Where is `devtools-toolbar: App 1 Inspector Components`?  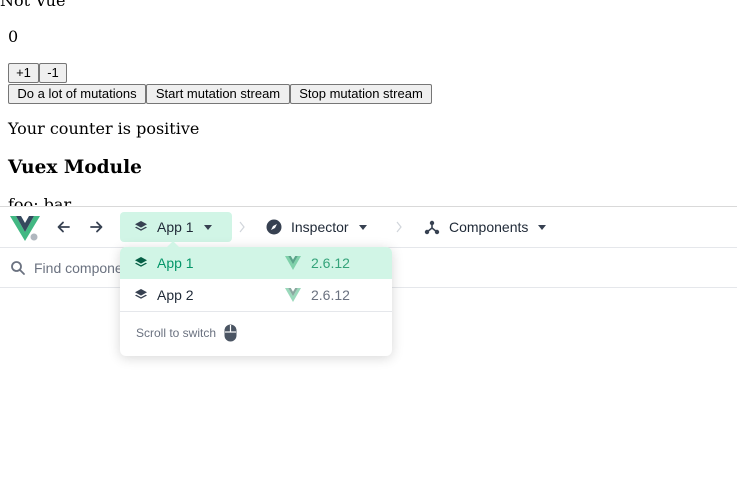 devtools-toolbar: App 1 Inspector Components is located at coordinates (368, 227).